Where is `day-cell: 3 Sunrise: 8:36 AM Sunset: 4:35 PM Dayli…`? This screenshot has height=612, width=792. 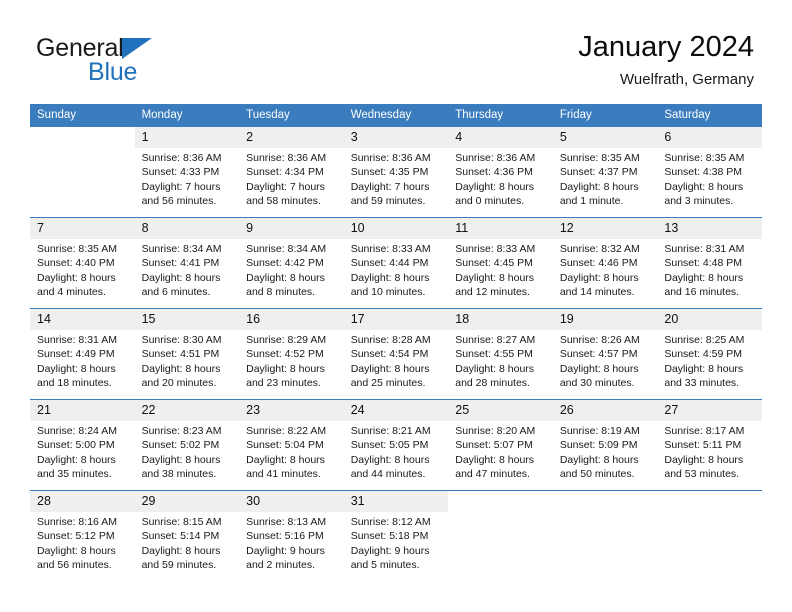
day-cell: 3 Sunrise: 8:36 AM Sunset: 4:35 PM Dayli… is located at coordinates (396, 172).